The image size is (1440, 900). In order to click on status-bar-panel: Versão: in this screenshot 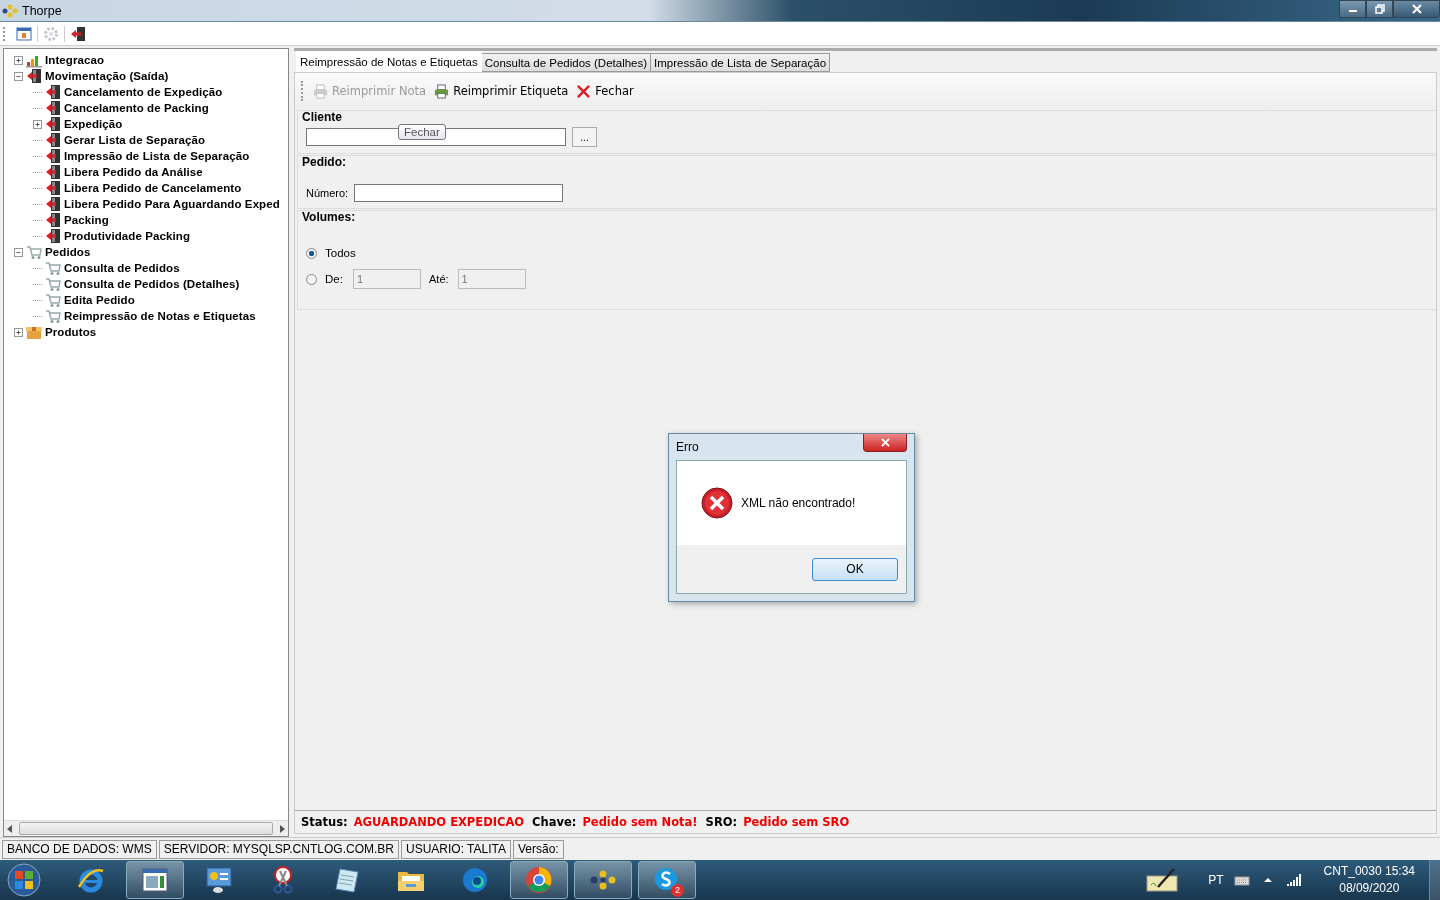, I will do `click(538, 849)`.